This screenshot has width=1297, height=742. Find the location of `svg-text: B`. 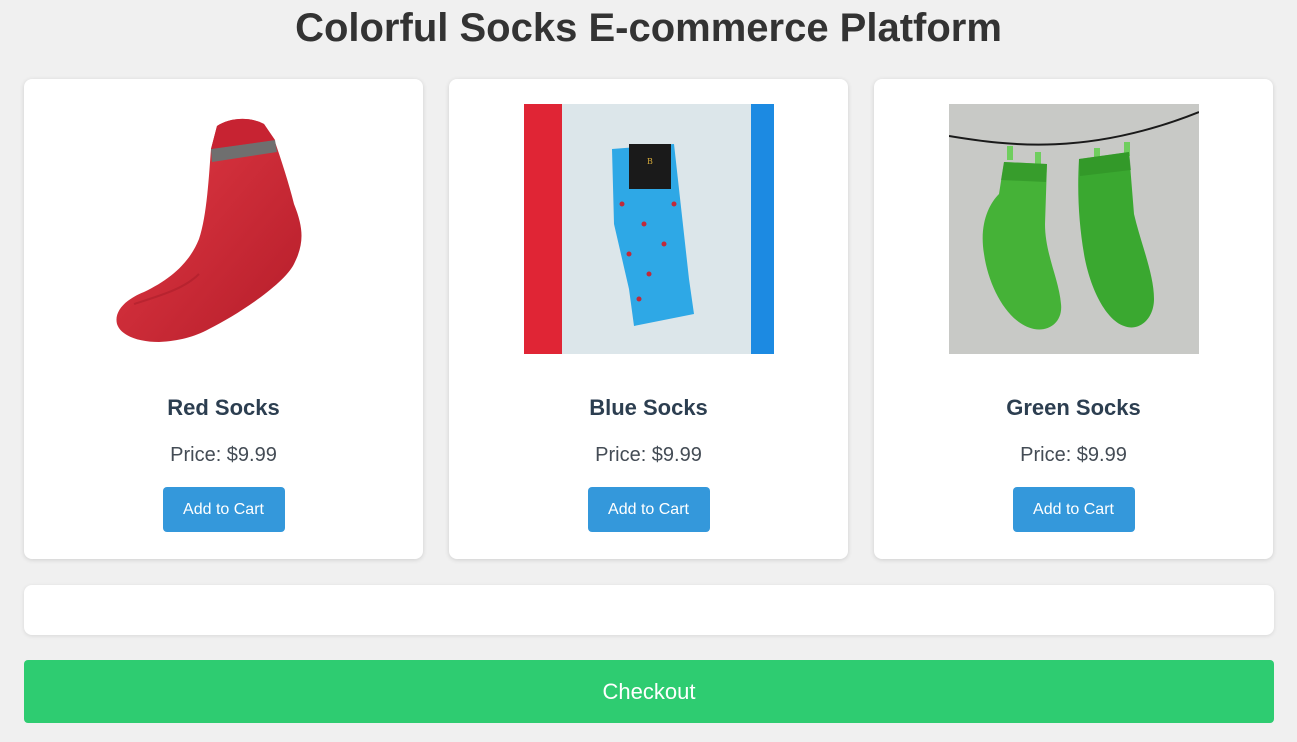

svg-text: B is located at coordinates (650, 161).